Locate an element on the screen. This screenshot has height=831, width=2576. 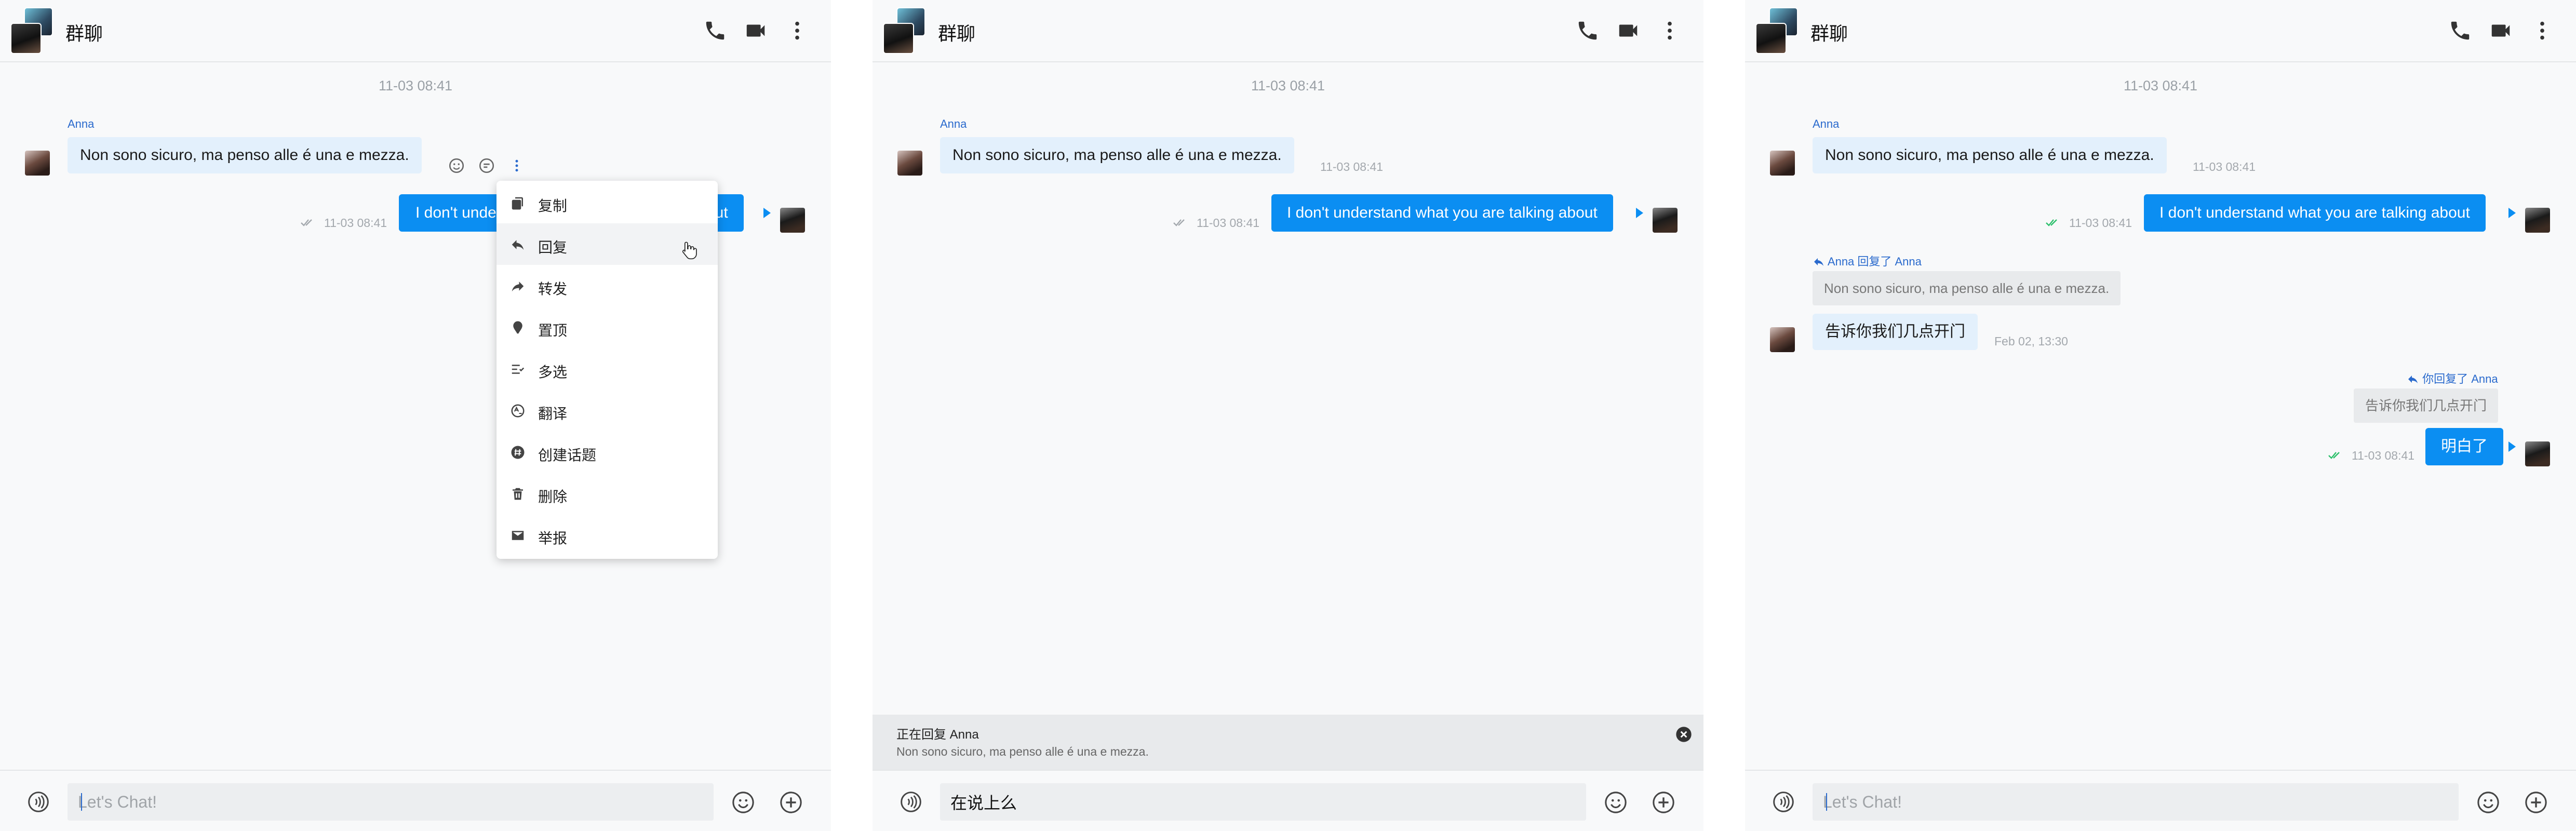
menu-item-pin: 置顶 is located at coordinates (608, 327).